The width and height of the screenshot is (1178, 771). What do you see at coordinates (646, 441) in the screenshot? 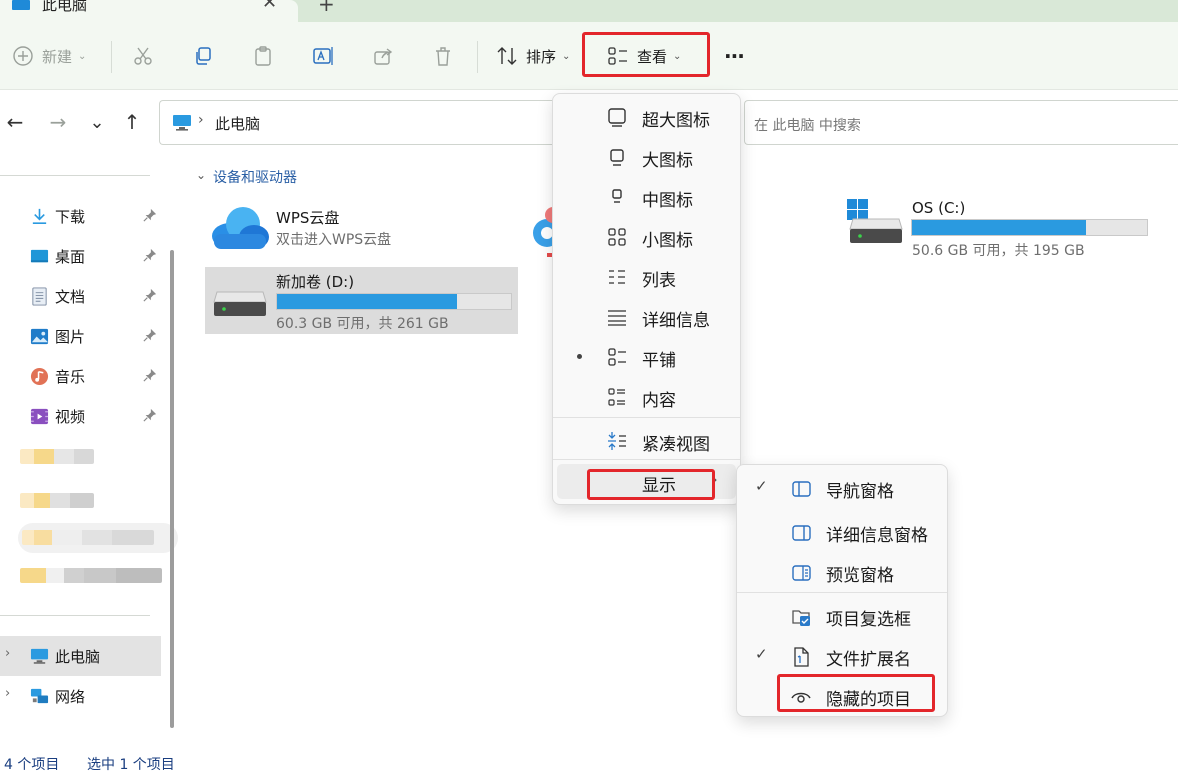
I see `view-menu-item: 紧凑视图` at bounding box center [646, 441].